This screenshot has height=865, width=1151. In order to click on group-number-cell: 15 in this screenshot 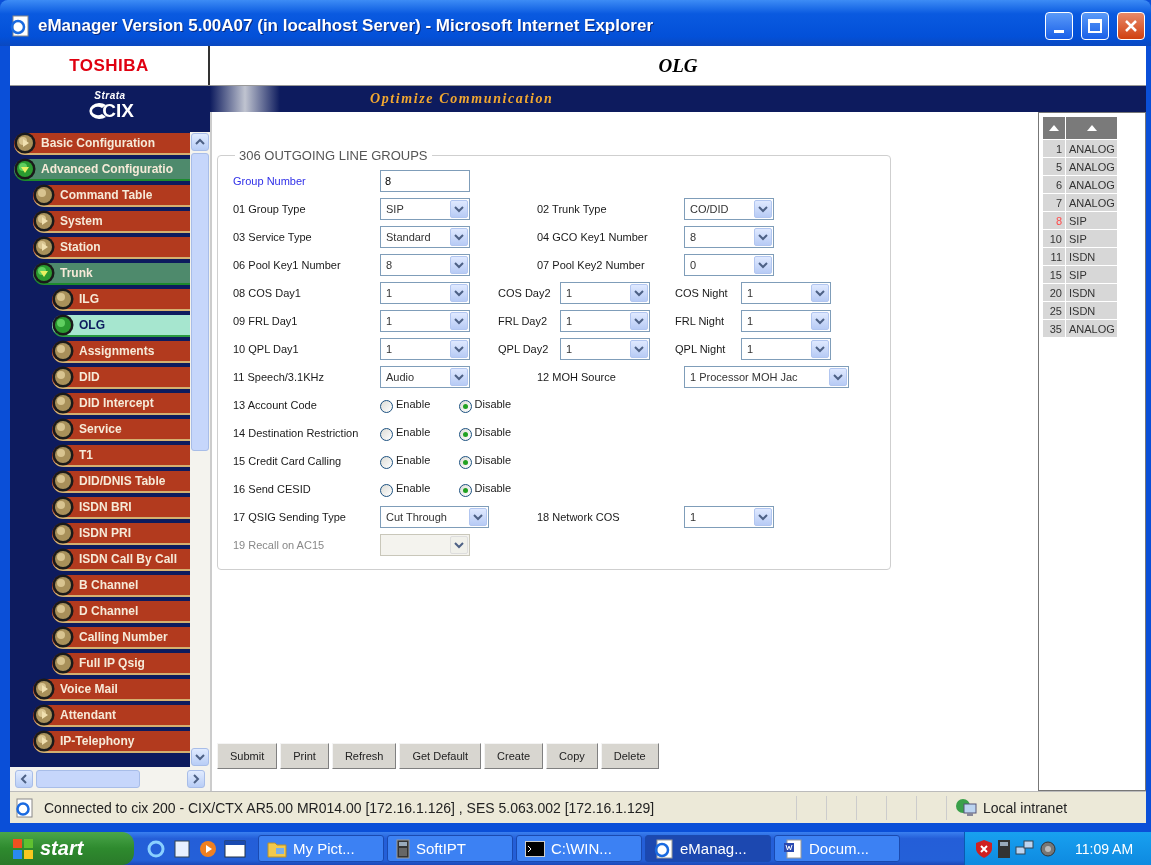, I will do `click(1054, 274)`.